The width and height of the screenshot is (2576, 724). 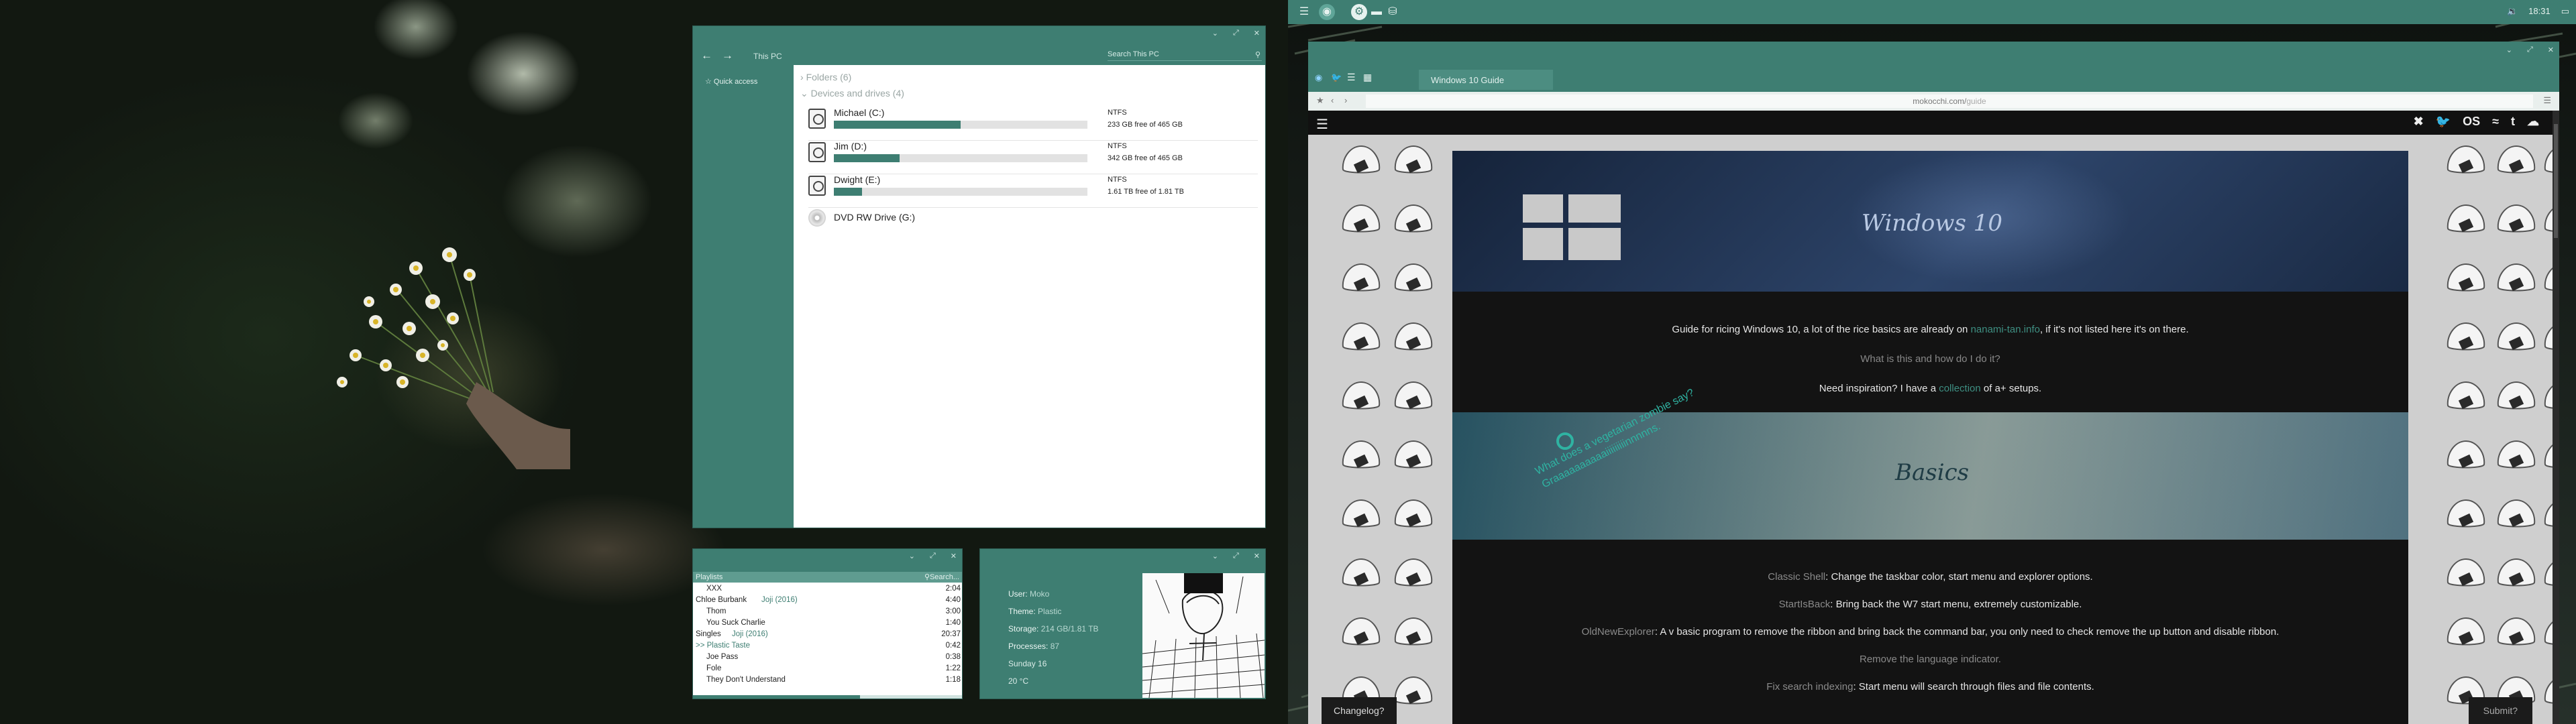 I want to click on devices-group-header: ⌄ Devices and drives (4), so click(x=852, y=93).